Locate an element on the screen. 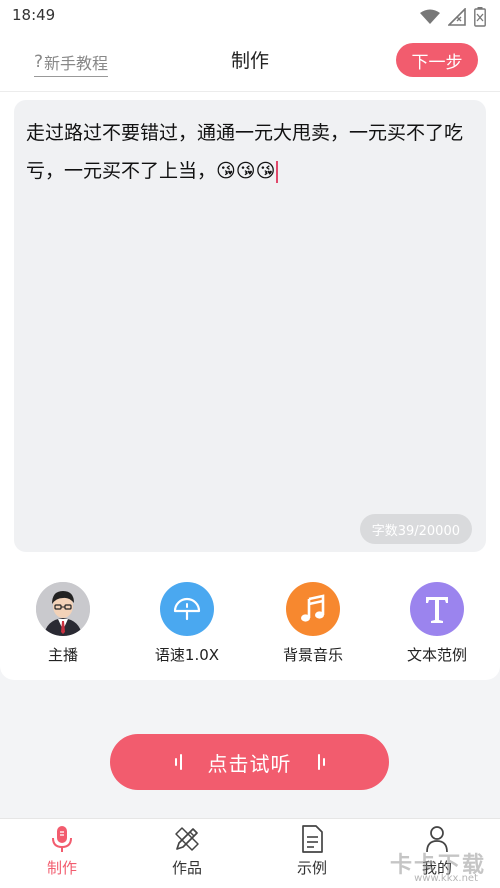 The image size is (500, 888). text-caret is located at coordinates (277, 171).